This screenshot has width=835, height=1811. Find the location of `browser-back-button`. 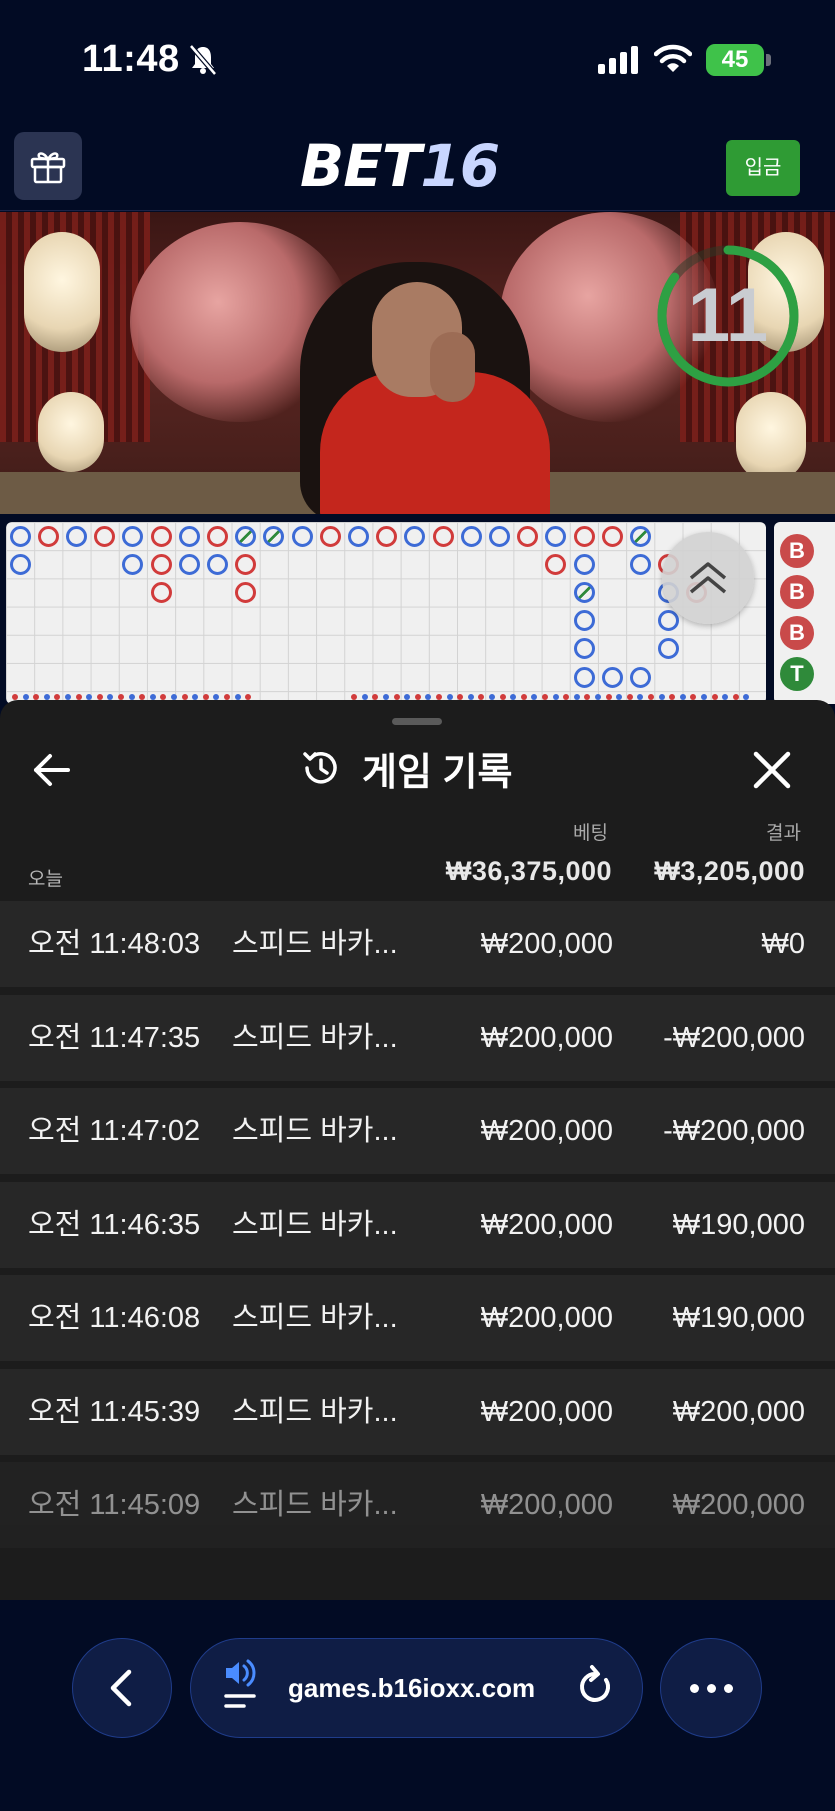

browser-back-button is located at coordinates (122, 1688).